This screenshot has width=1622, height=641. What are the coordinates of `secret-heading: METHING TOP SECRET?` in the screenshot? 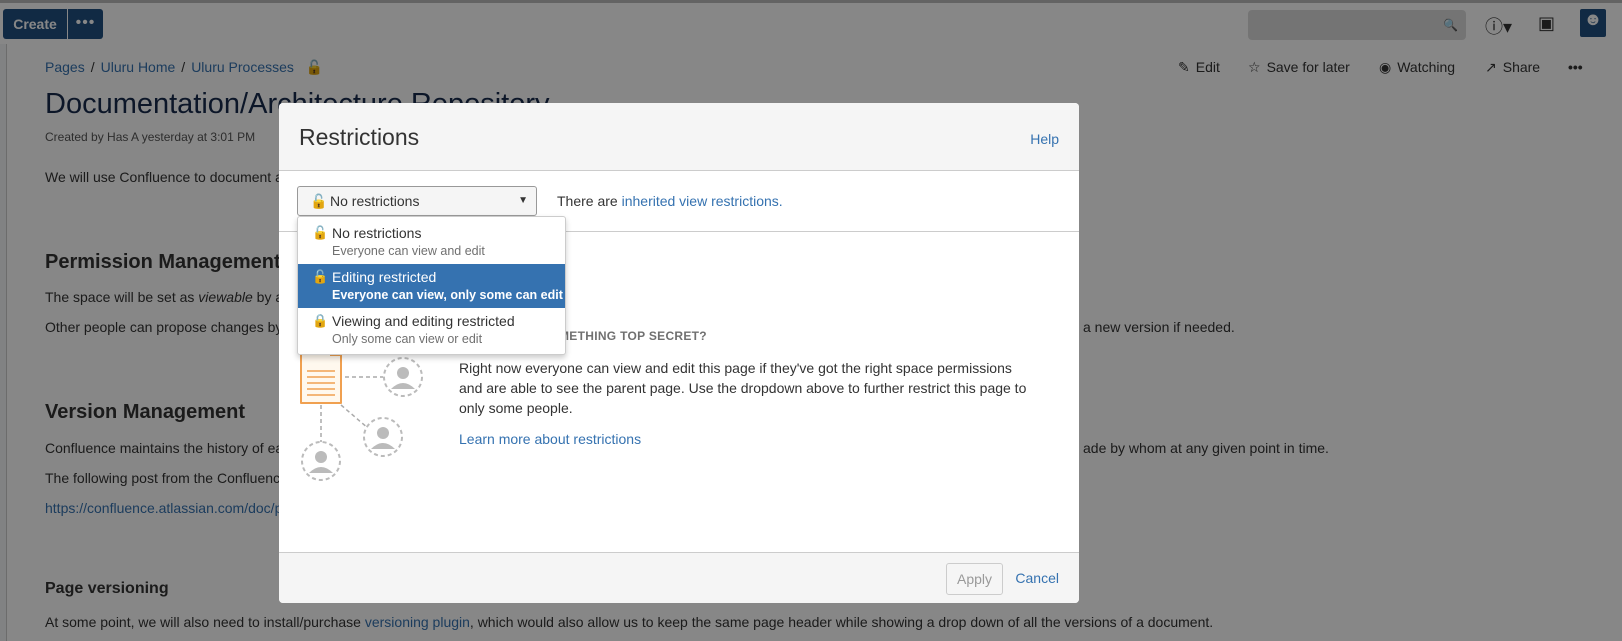 It's located at (633, 336).